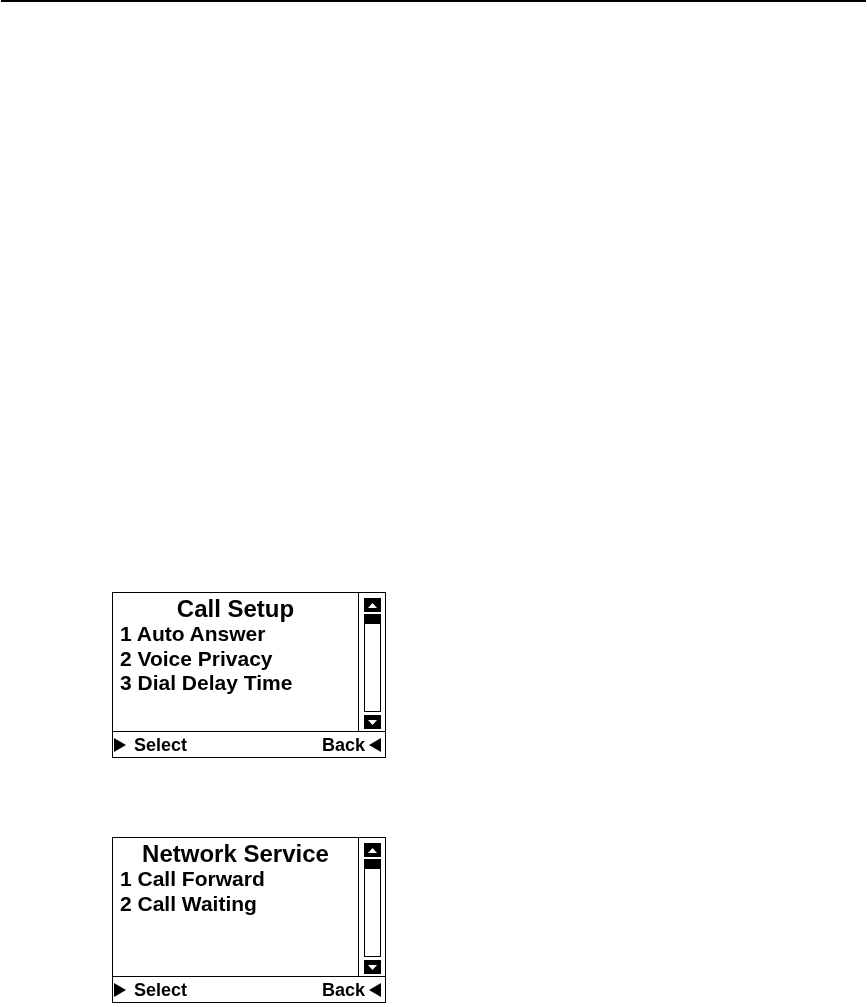 The height and width of the screenshot is (1007, 867). What do you see at coordinates (235, 879) in the screenshot?
I see `menu-item: 1 Call Forward` at bounding box center [235, 879].